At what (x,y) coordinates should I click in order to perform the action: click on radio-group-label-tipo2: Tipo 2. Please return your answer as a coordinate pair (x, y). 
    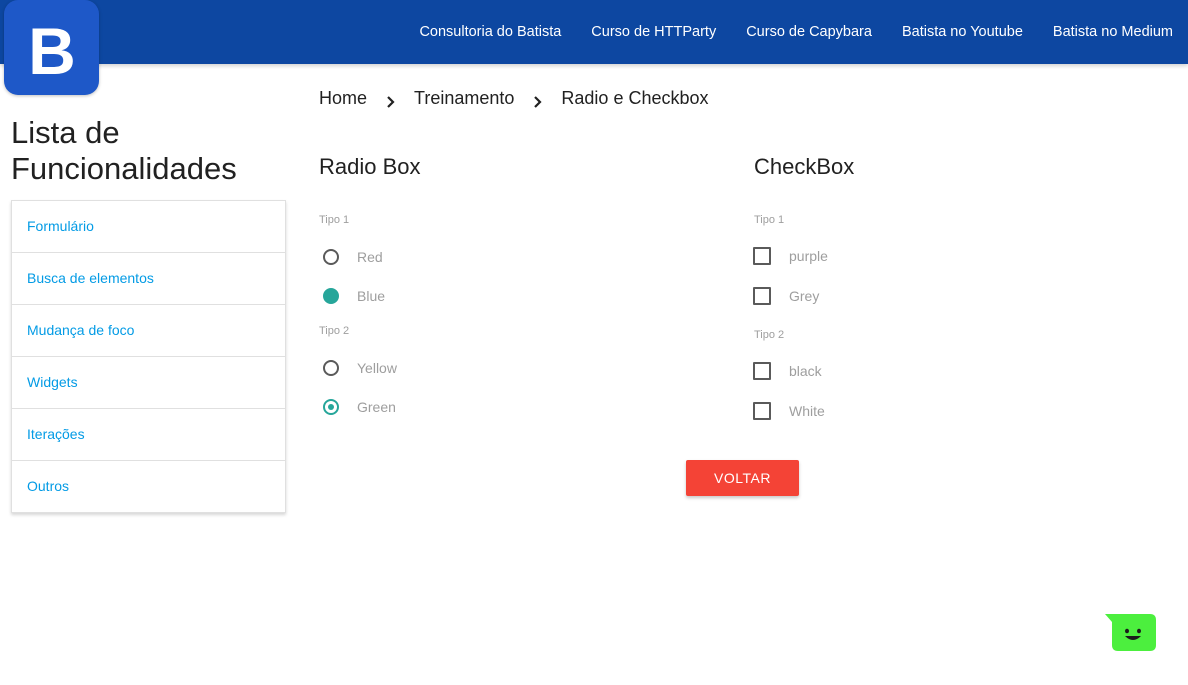
    Looking at the image, I should click on (334, 331).